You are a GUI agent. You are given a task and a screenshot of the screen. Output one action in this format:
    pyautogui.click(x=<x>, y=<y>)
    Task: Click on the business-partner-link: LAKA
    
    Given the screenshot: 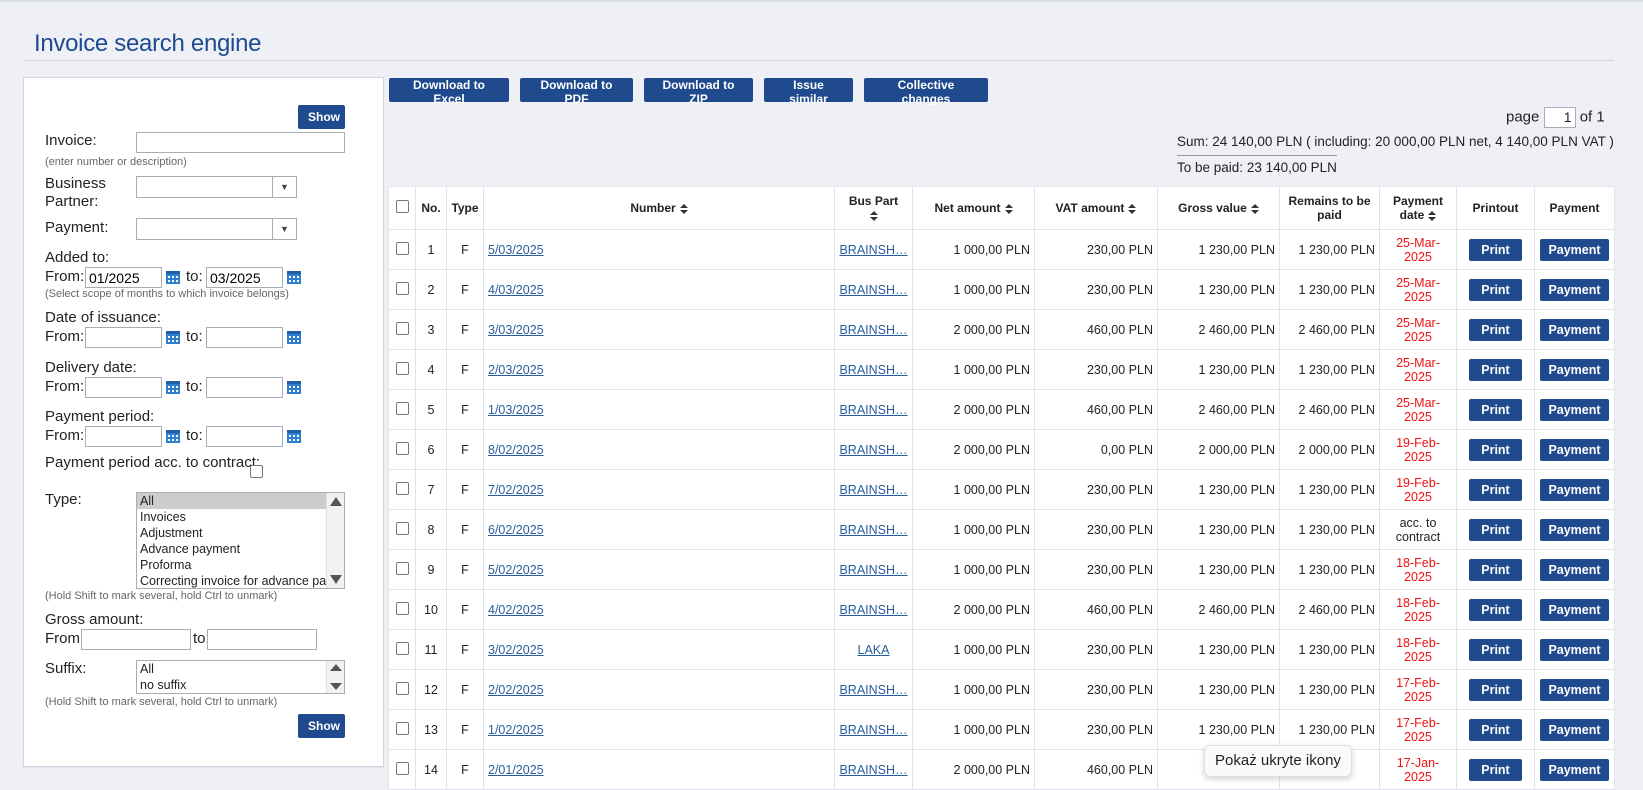 What is the action you would take?
    pyautogui.click(x=873, y=650)
    